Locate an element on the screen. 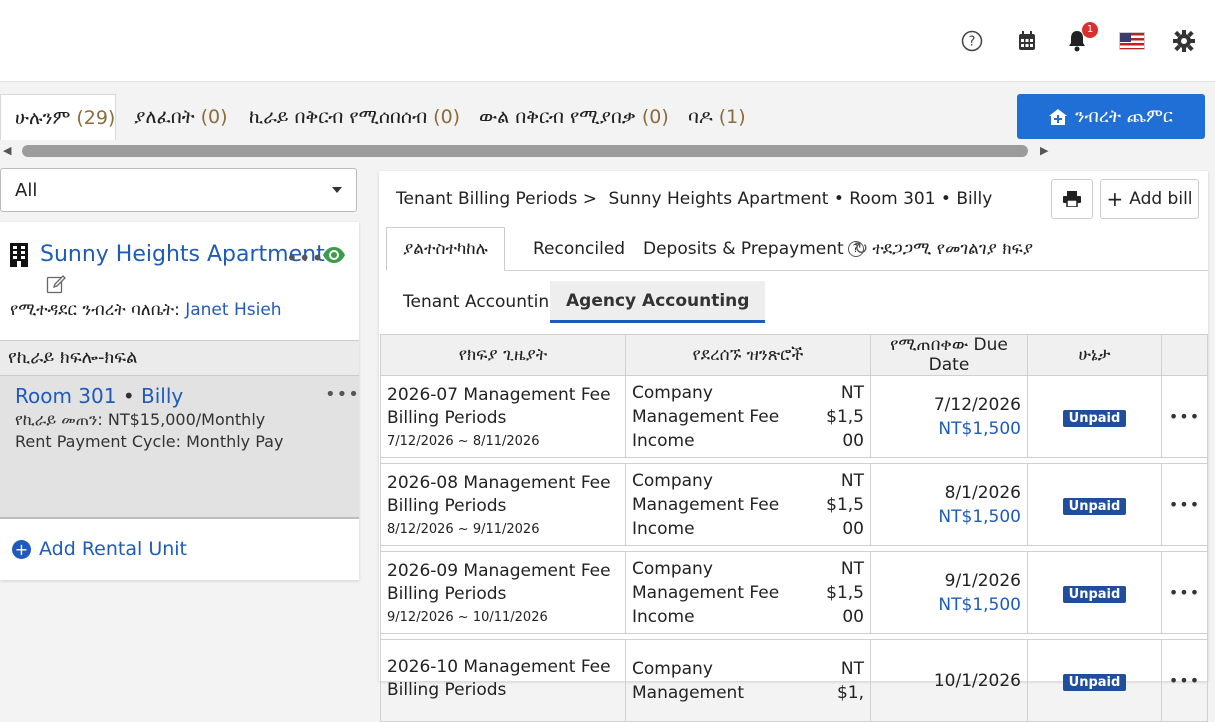 The width and height of the screenshot is (1215, 722). period-name: 2026-09 Management Fee Billing Periods is located at coordinates (499, 582).